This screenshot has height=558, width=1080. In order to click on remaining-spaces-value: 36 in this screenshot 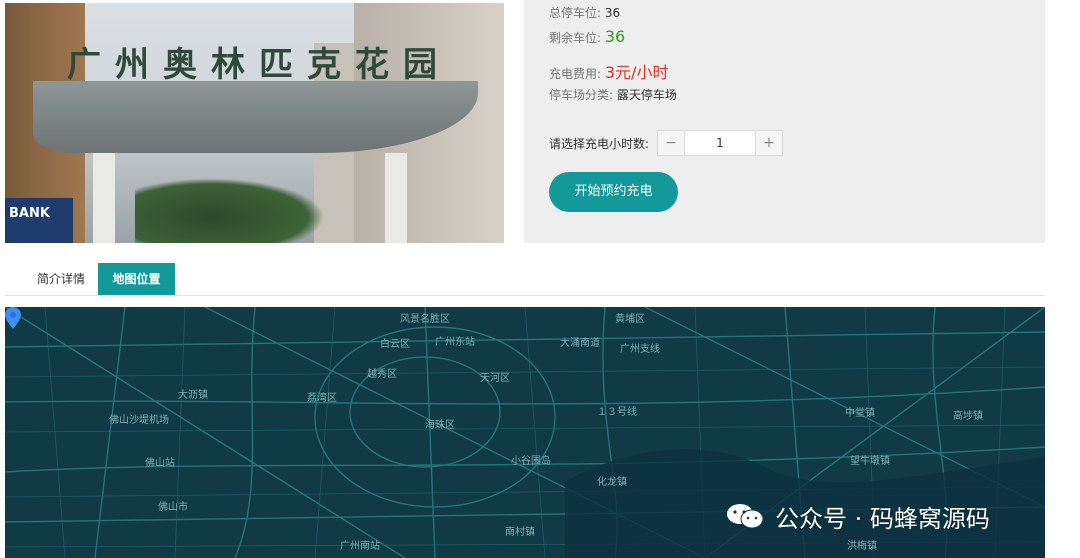, I will do `click(615, 36)`.